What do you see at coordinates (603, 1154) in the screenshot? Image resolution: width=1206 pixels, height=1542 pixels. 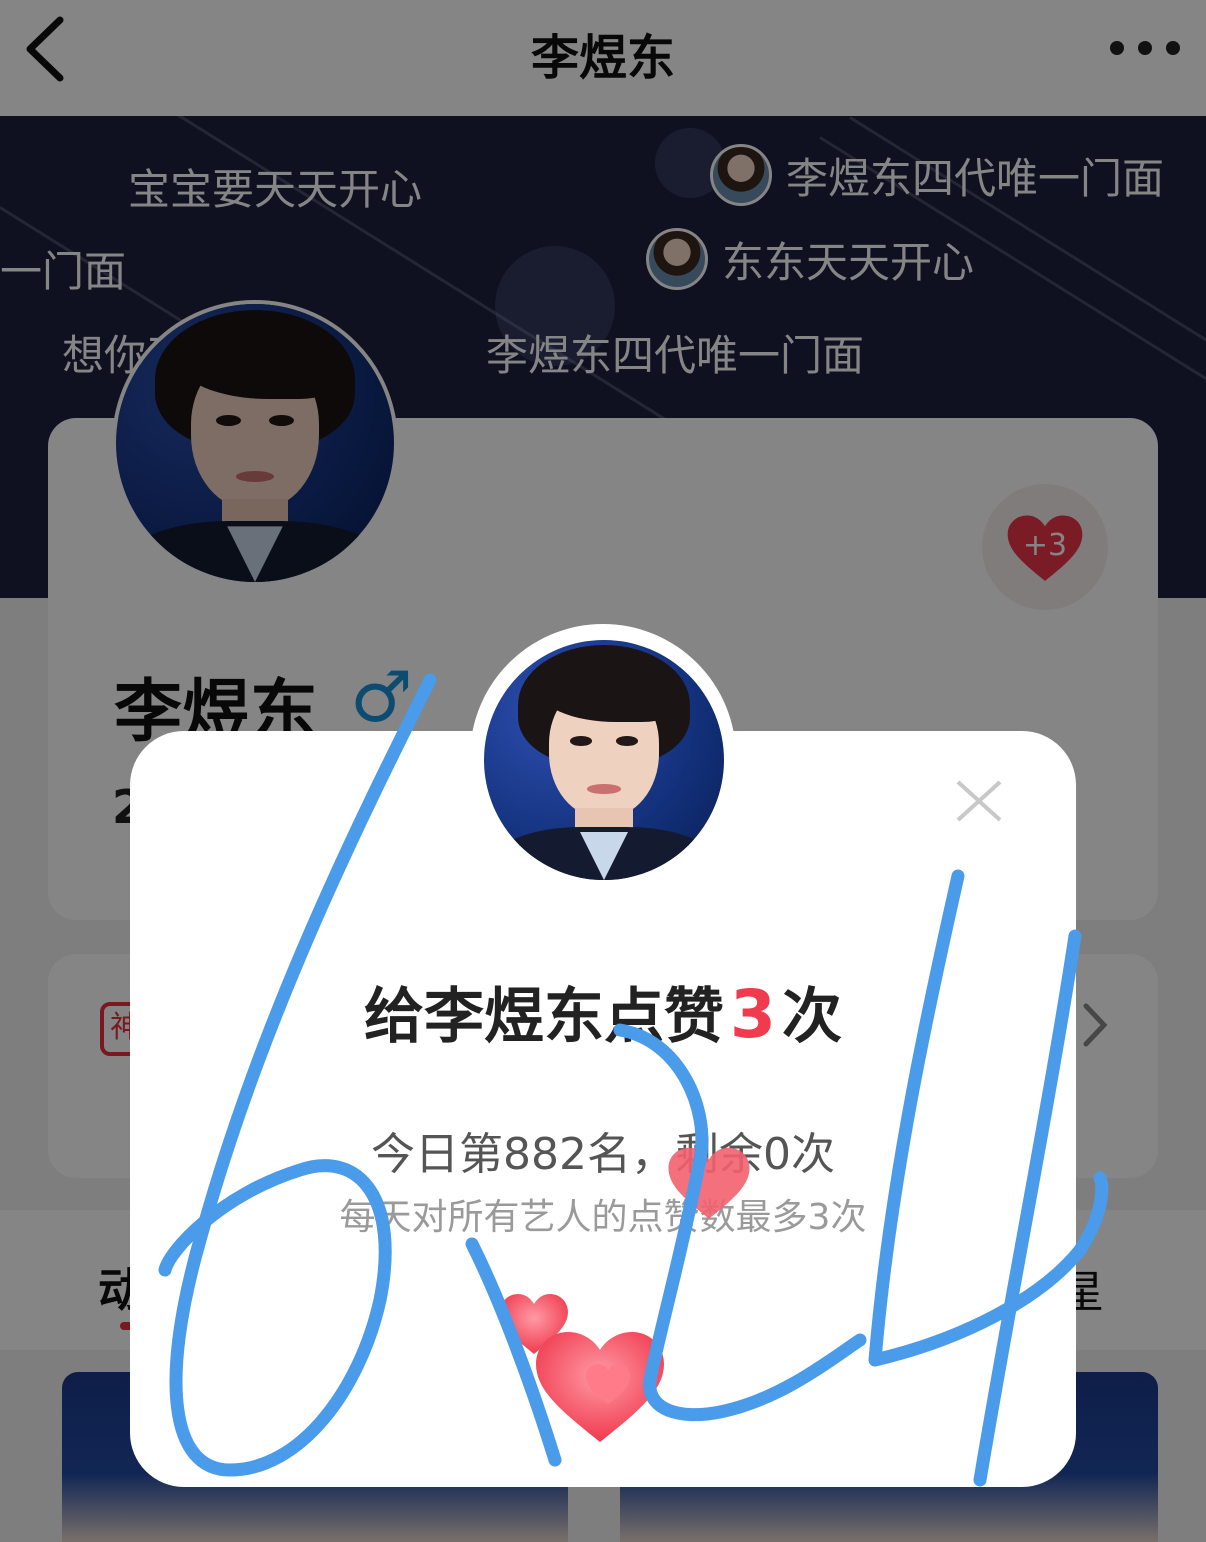 I see `rank-remaining-text: 今日第882名，剩余0次` at bounding box center [603, 1154].